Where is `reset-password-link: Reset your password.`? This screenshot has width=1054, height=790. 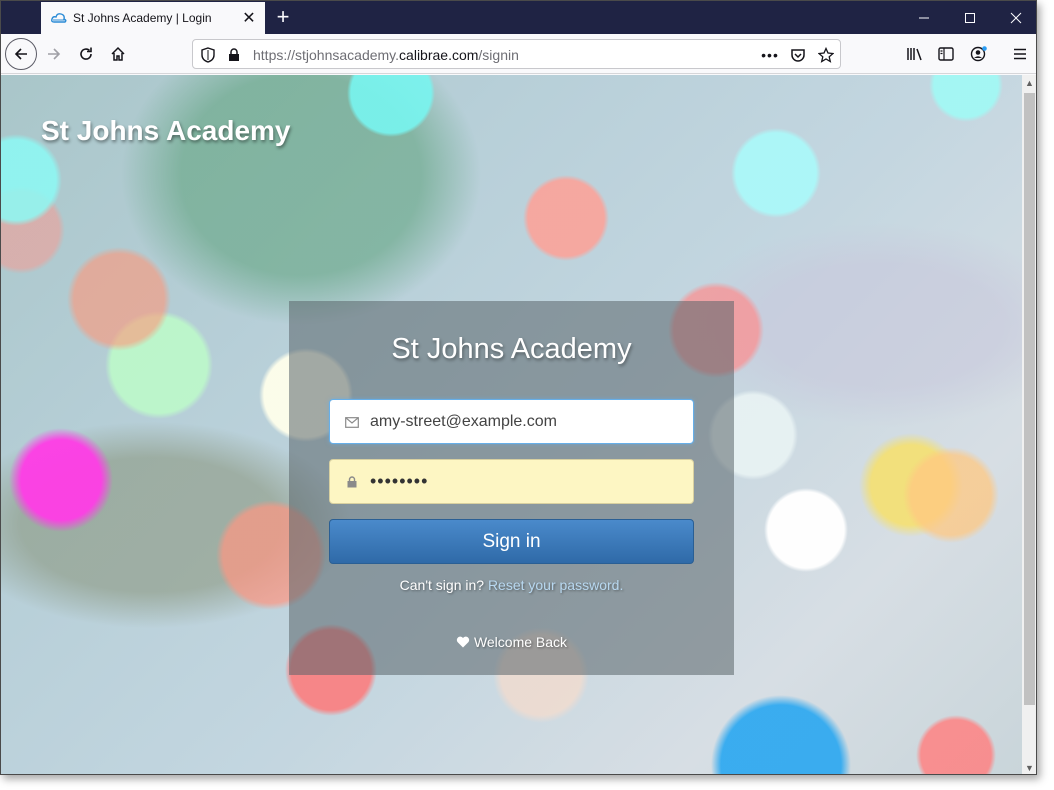 reset-password-link: Reset your password. is located at coordinates (555, 585).